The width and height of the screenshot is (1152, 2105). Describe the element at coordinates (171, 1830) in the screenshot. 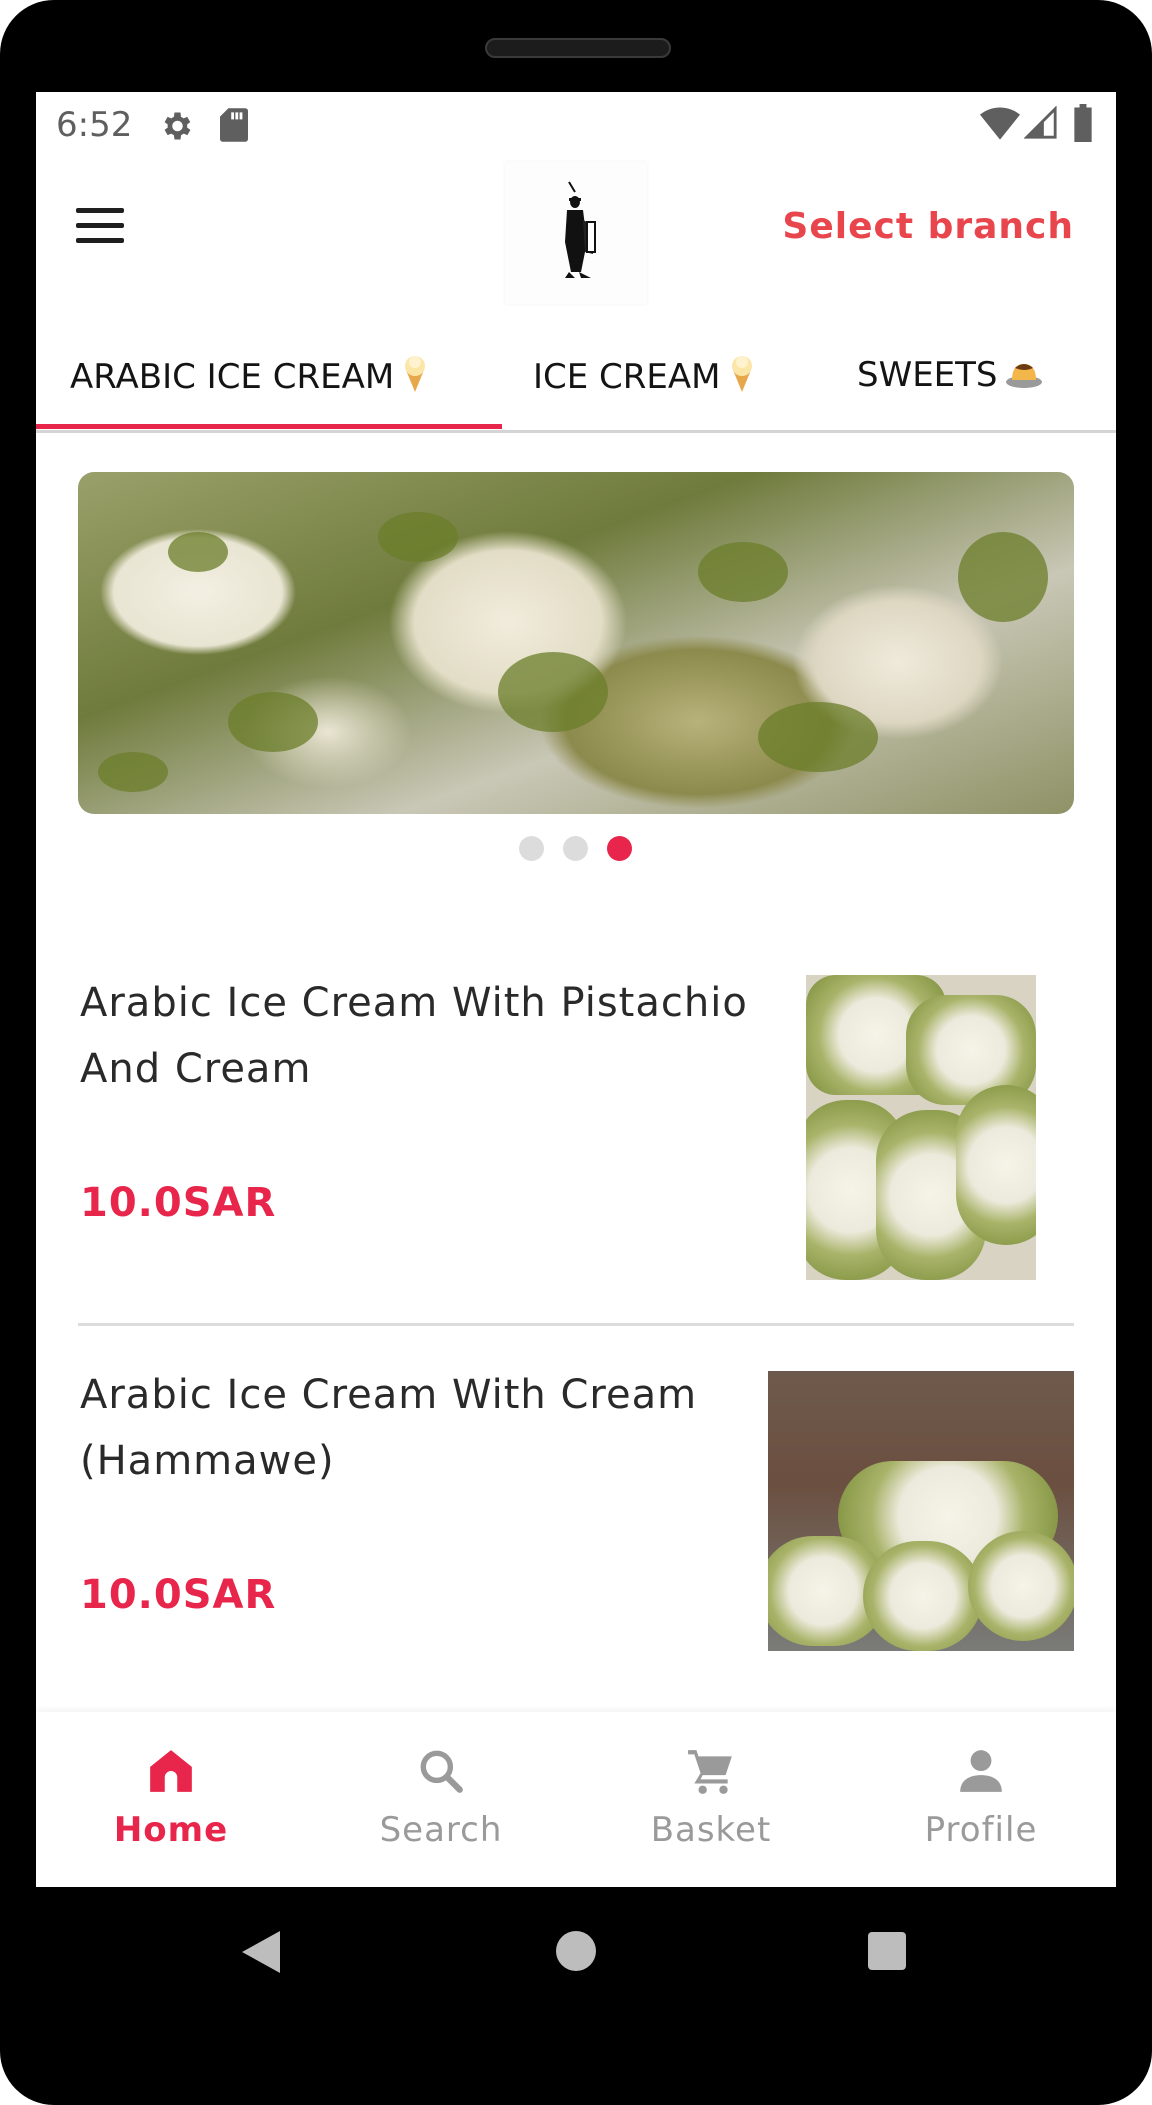

I see `nav-label: Home` at that location.